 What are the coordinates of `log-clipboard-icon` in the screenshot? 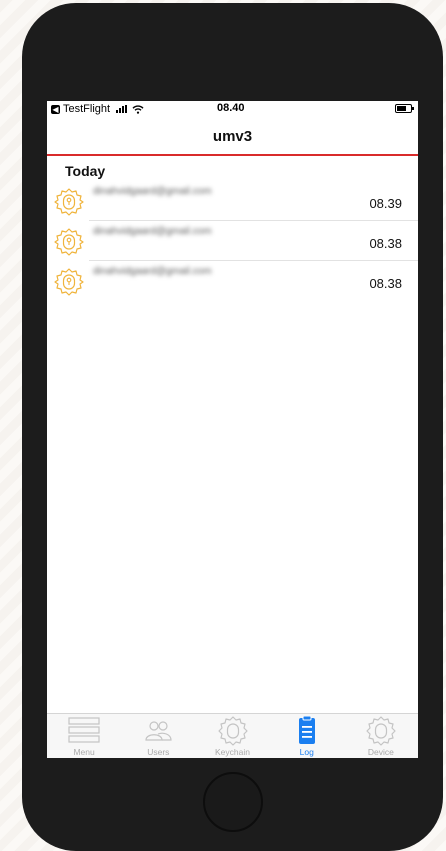 It's located at (306, 730).